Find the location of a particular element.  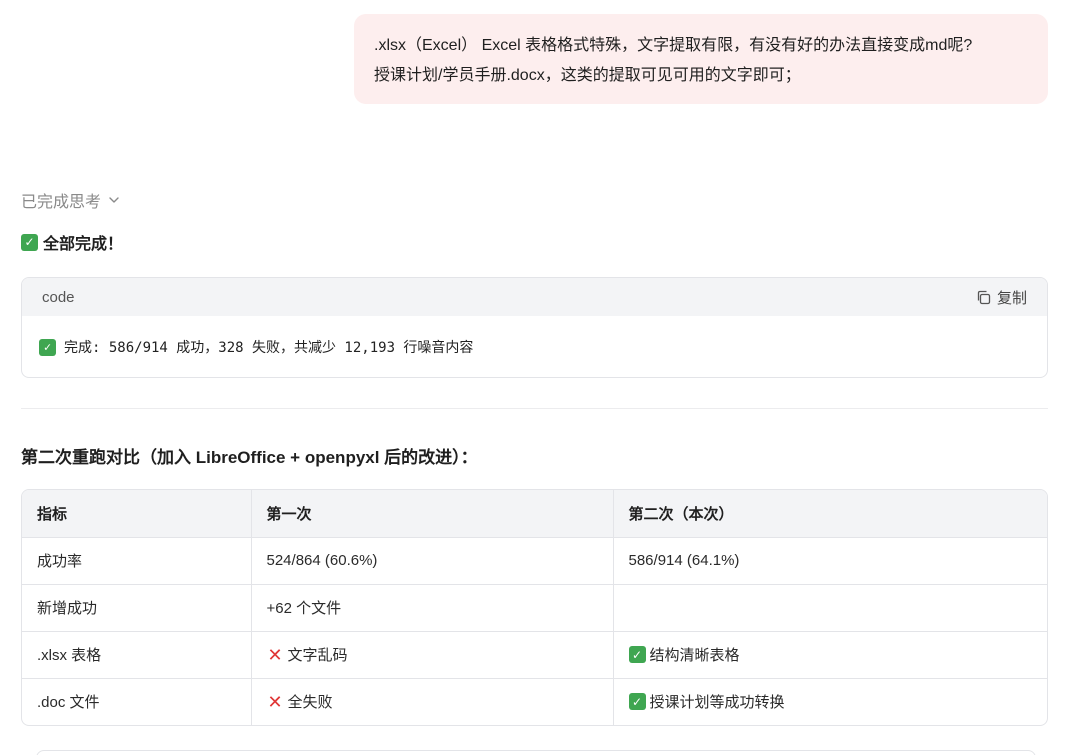

copy-button-label: 复制 is located at coordinates (1011, 298).